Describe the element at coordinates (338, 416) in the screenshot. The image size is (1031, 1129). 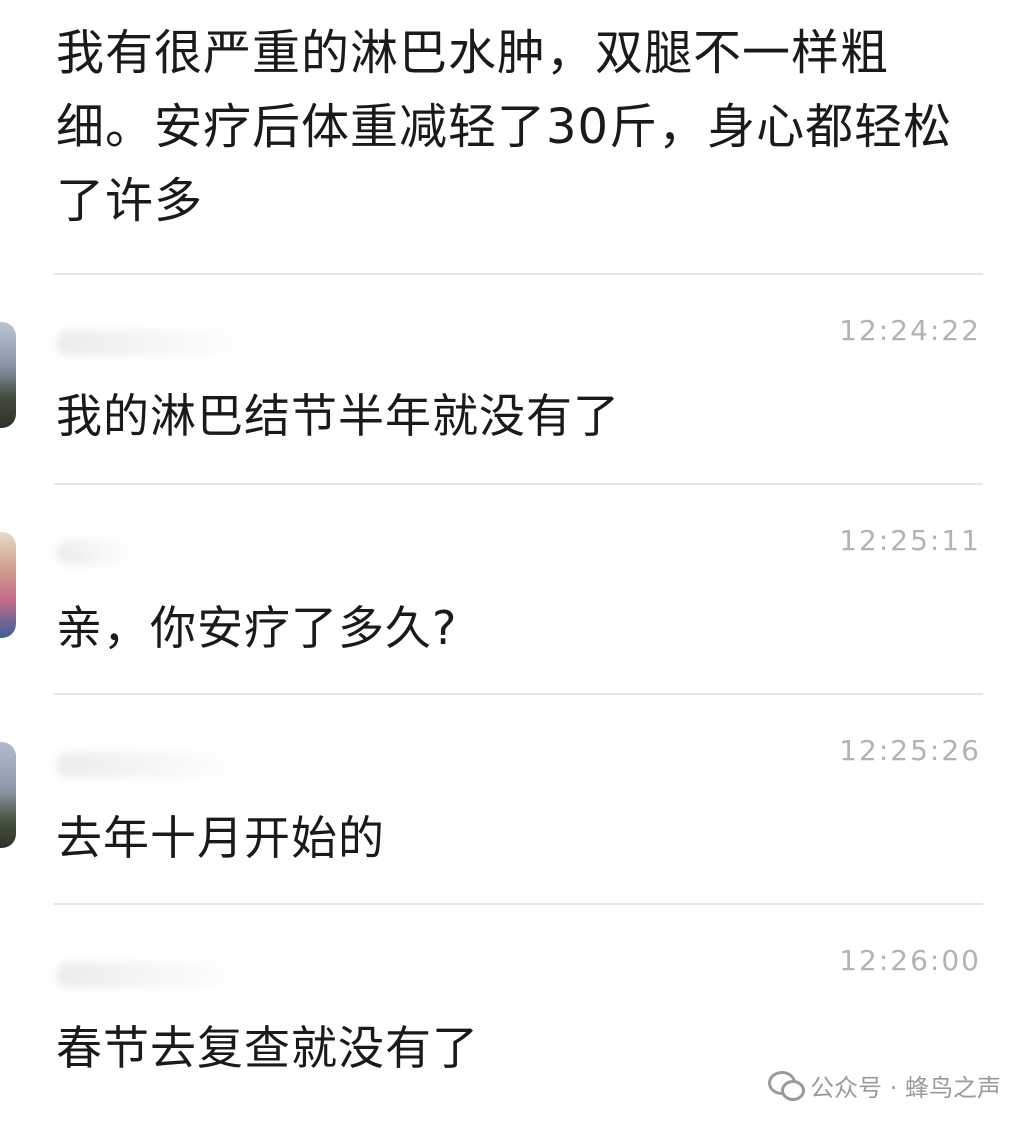
I see `comment-text: 我的淋巴结节半年就没有了` at that location.